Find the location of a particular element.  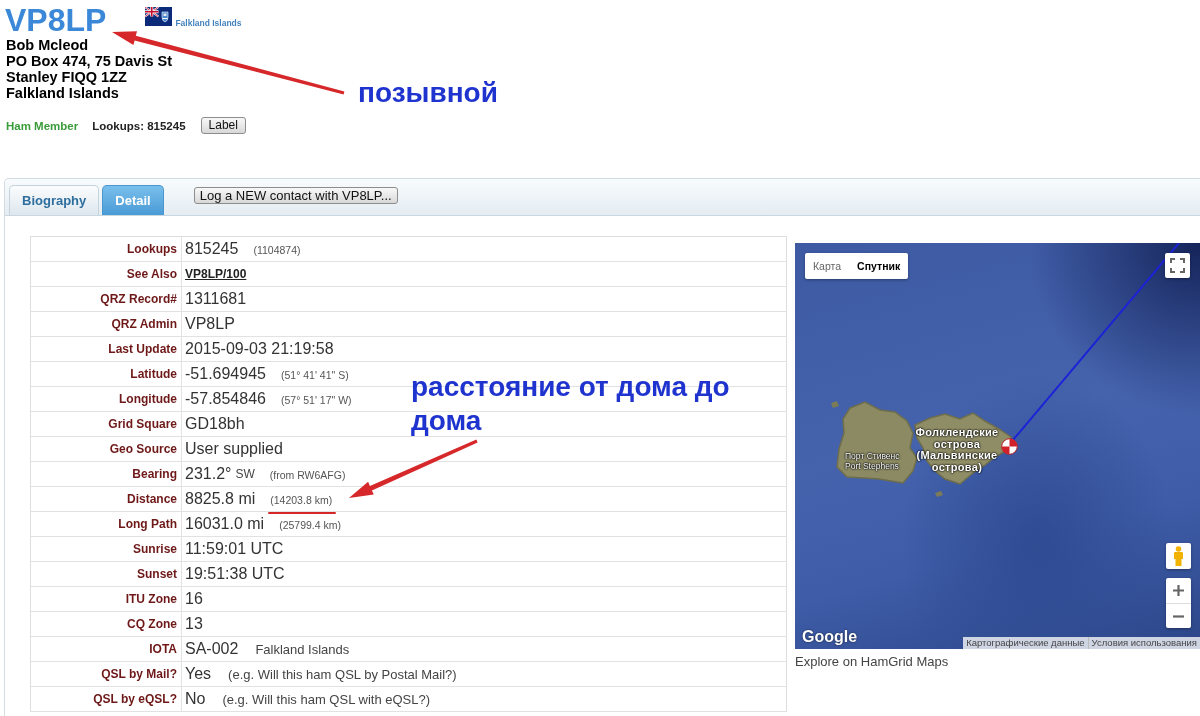

field-value: 16031.0 mi is located at coordinates (225, 524).